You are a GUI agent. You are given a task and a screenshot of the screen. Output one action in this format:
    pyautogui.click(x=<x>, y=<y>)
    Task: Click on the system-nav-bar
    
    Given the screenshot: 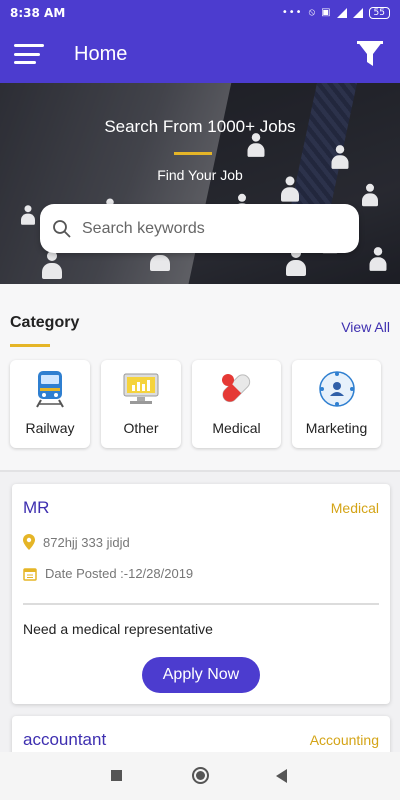 What is the action you would take?
    pyautogui.click(x=200, y=776)
    